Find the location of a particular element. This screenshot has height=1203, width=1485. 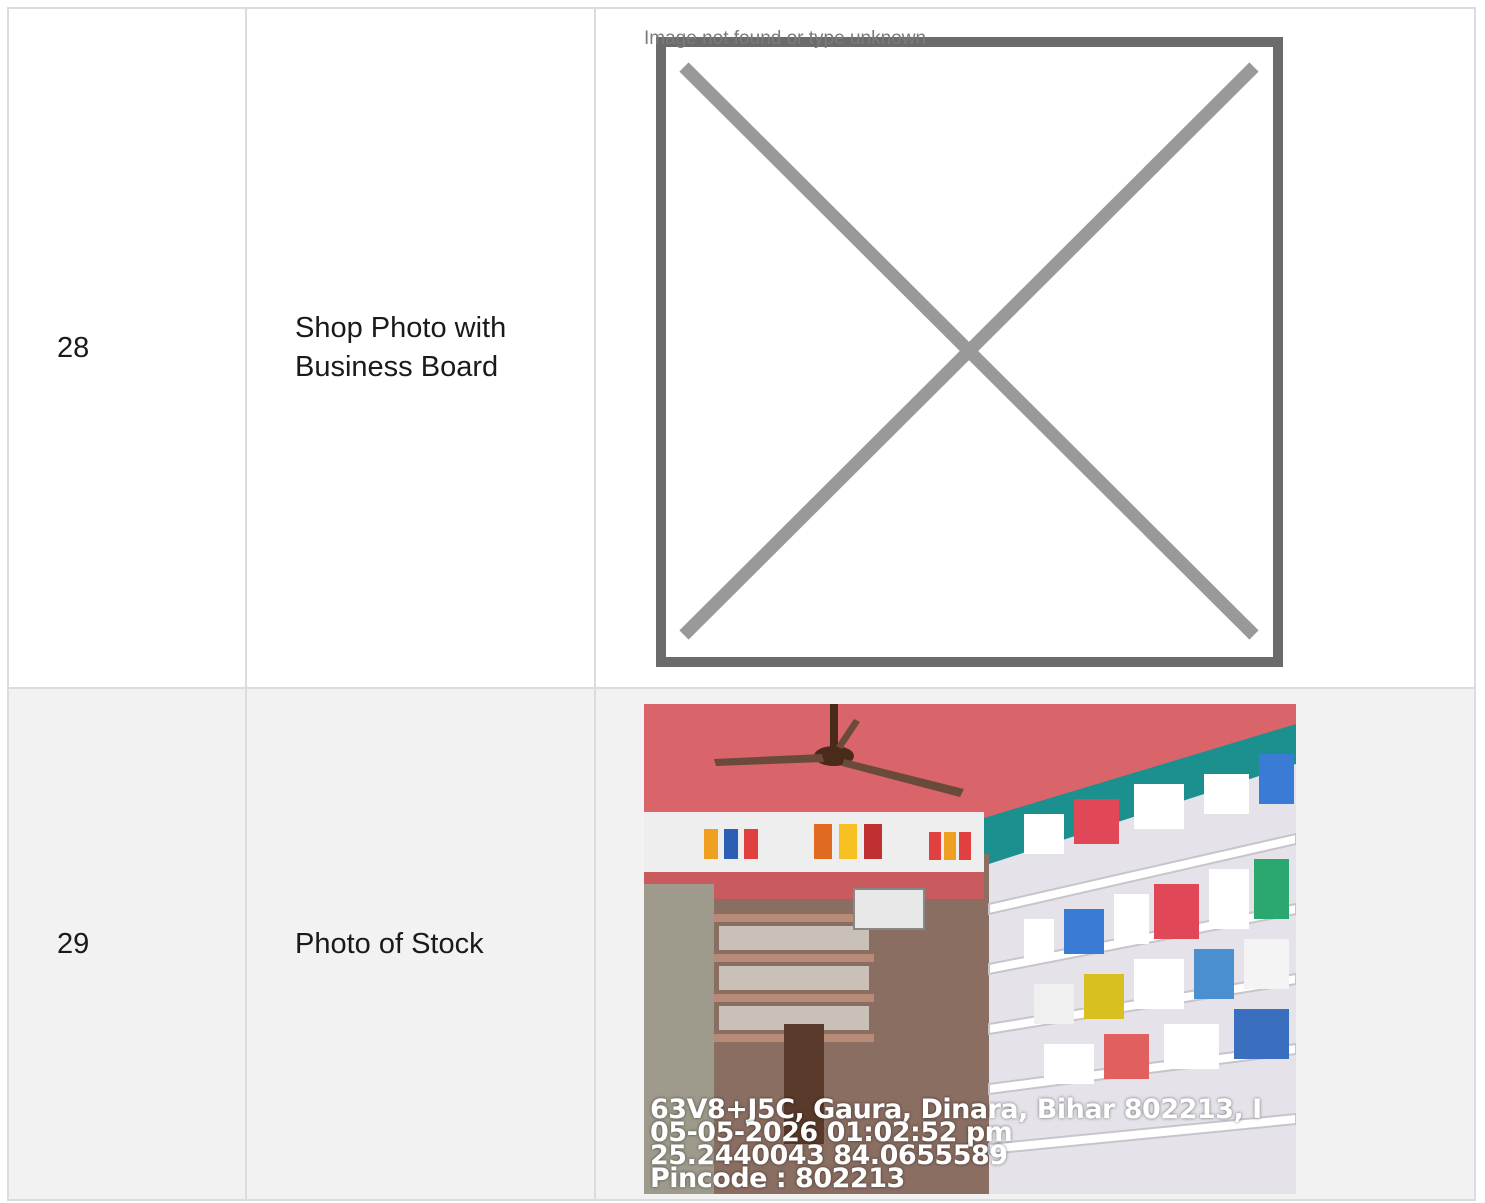

row-number: 28 is located at coordinates (73, 347).